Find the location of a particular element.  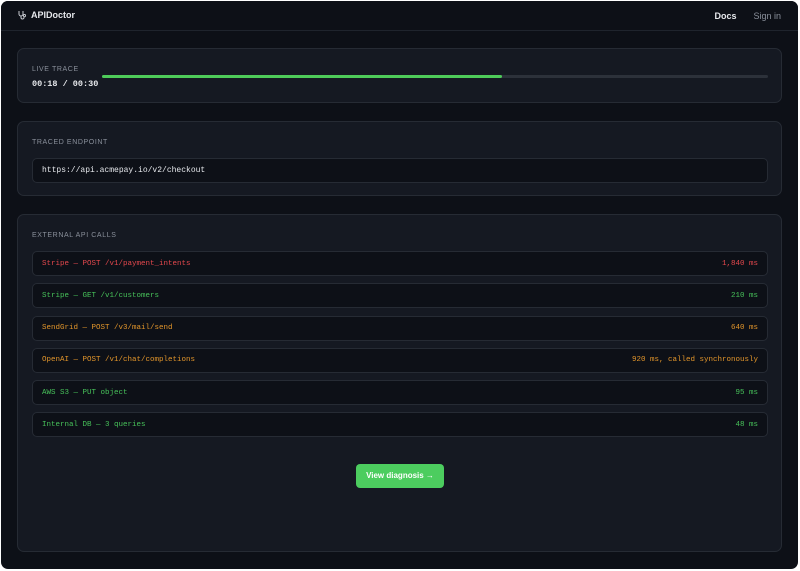

api-call-timing: 920 ms, called synchronously is located at coordinates (694, 360).